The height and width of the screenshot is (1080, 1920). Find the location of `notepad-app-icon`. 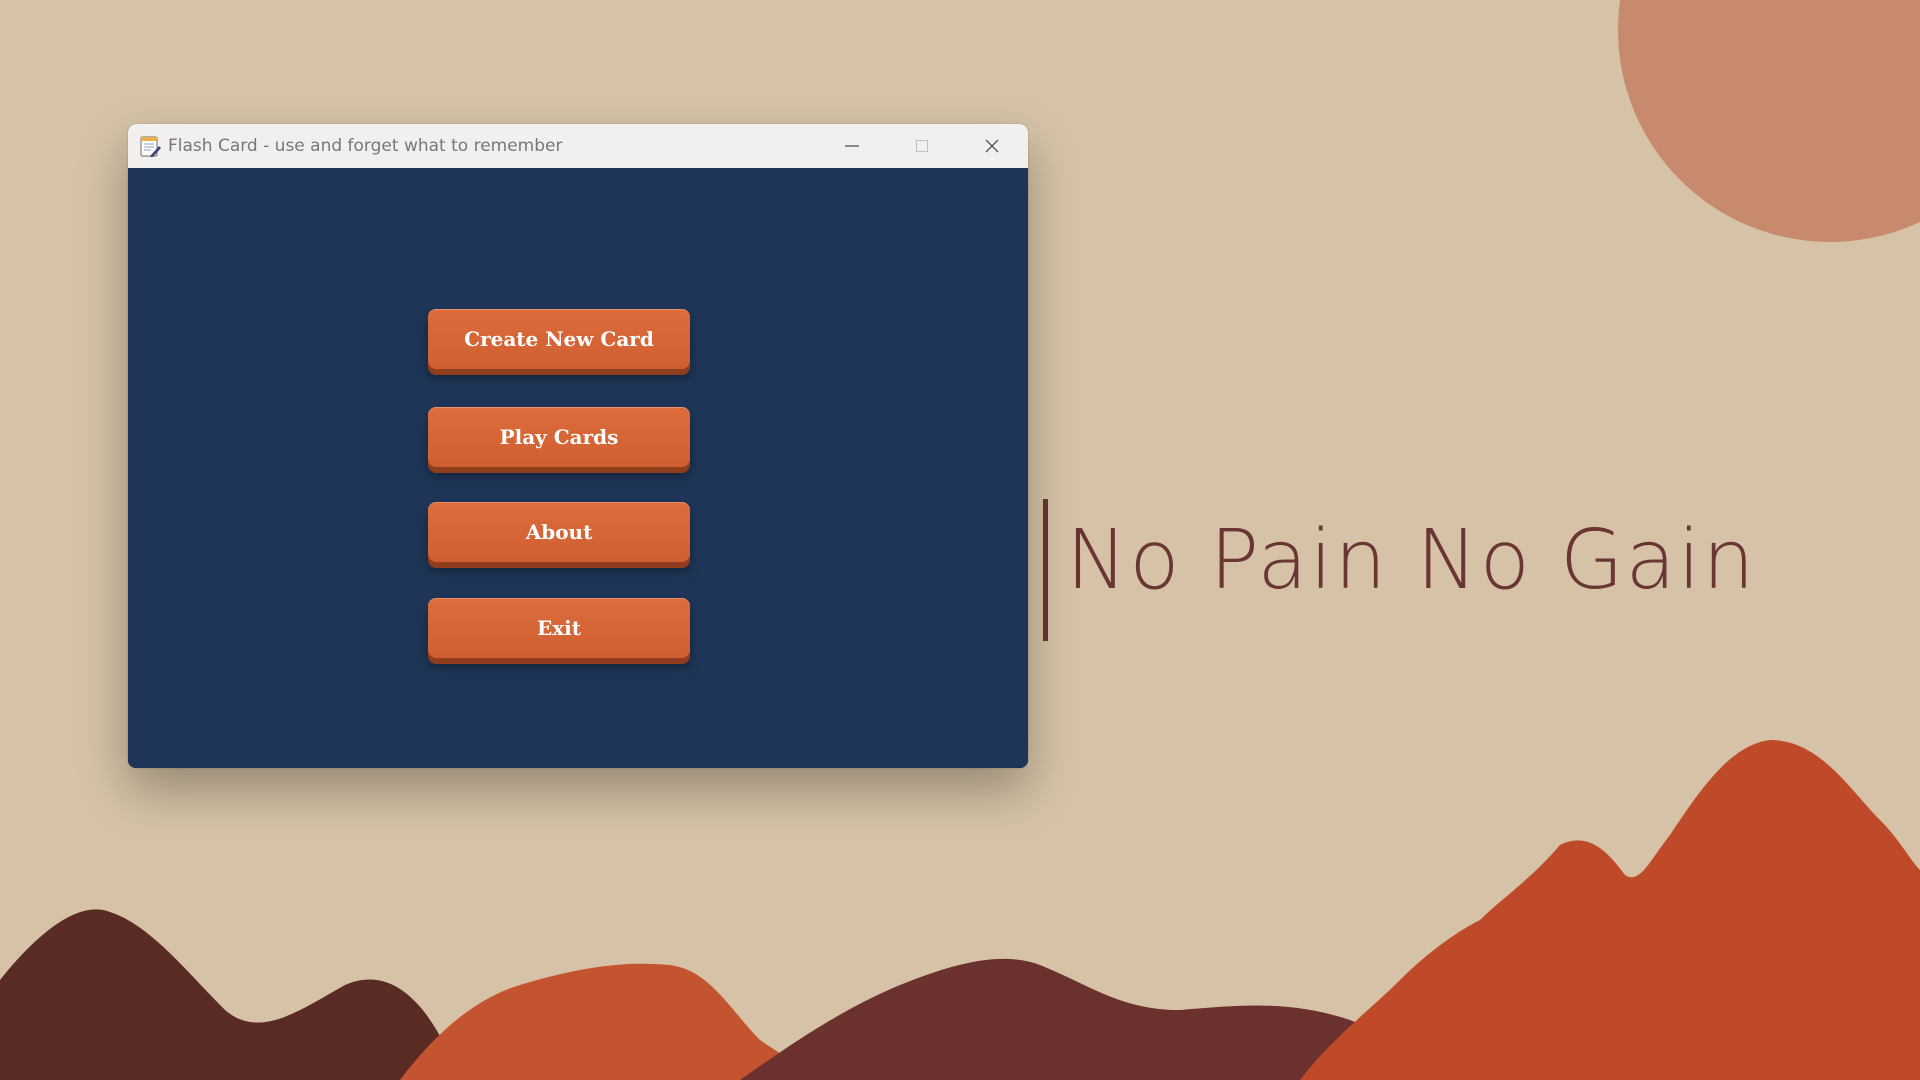

notepad-app-icon is located at coordinates (150, 146).